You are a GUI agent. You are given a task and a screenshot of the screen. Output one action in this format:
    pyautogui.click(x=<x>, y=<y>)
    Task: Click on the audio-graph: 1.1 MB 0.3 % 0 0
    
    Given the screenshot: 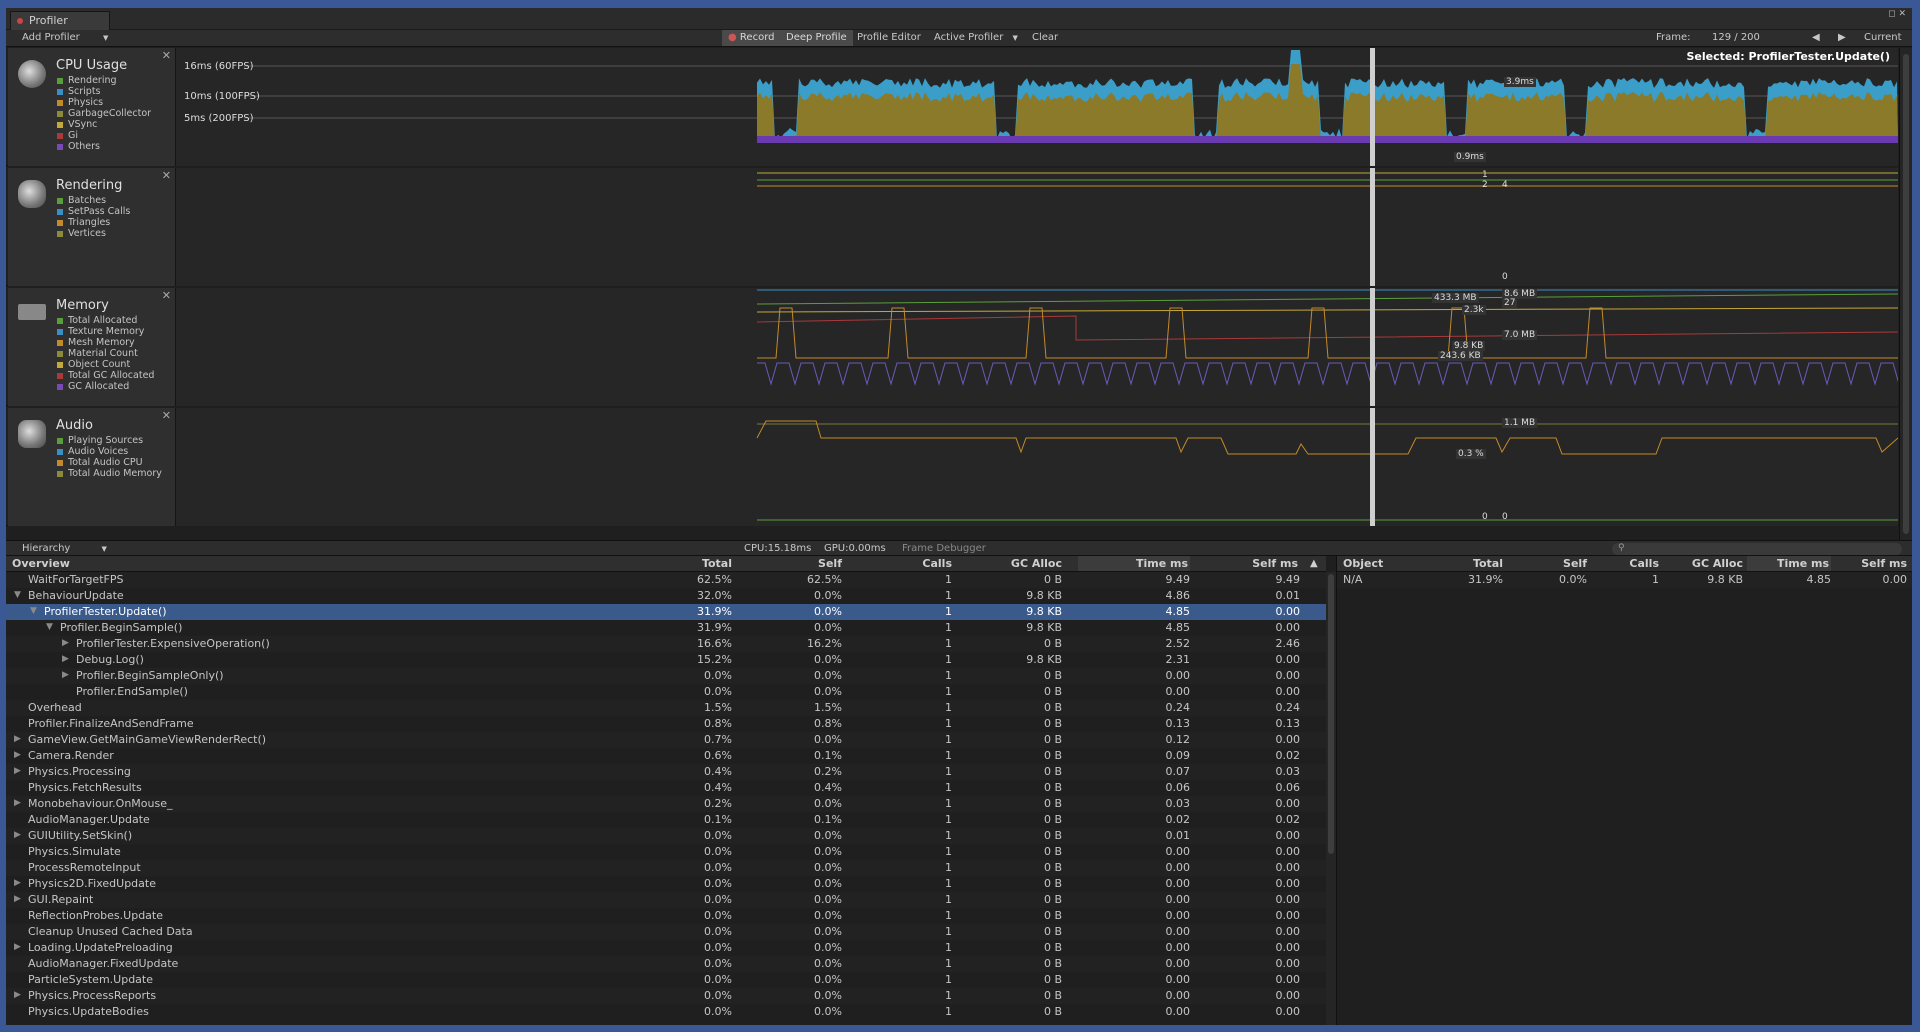 What is the action you would take?
    pyautogui.click(x=1037, y=467)
    